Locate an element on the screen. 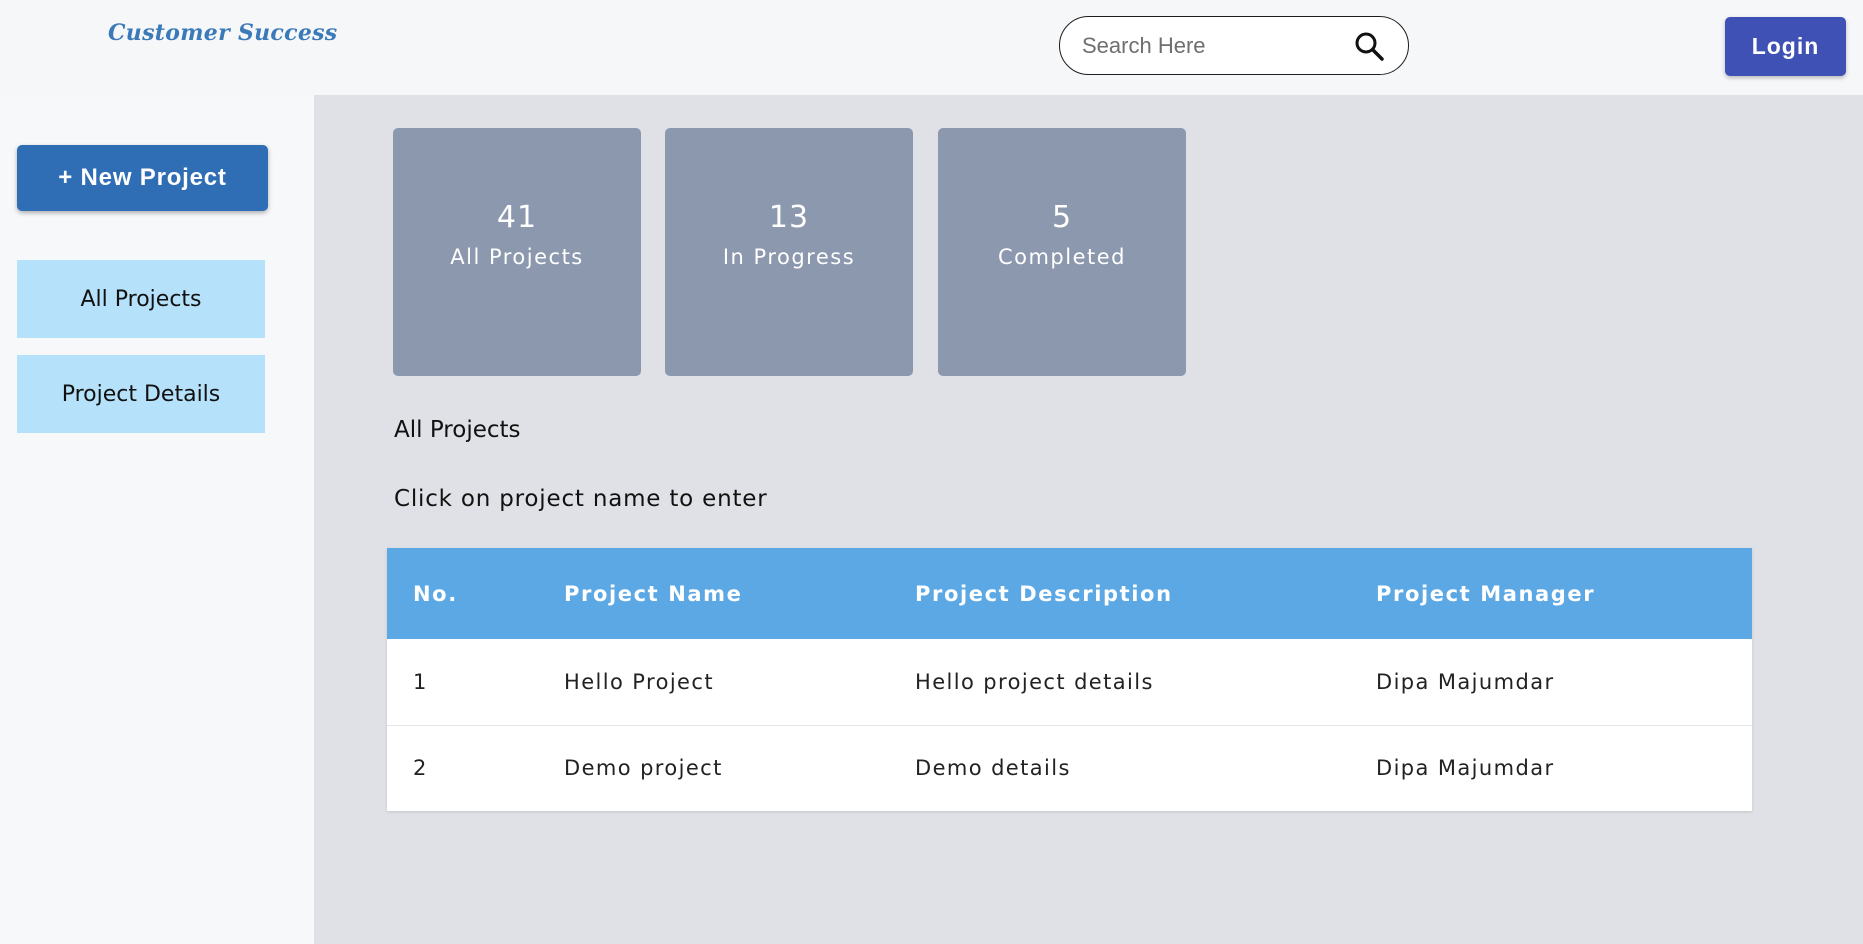 The width and height of the screenshot is (1863, 944). brand-logo: Customer Success is located at coordinates (223, 33).